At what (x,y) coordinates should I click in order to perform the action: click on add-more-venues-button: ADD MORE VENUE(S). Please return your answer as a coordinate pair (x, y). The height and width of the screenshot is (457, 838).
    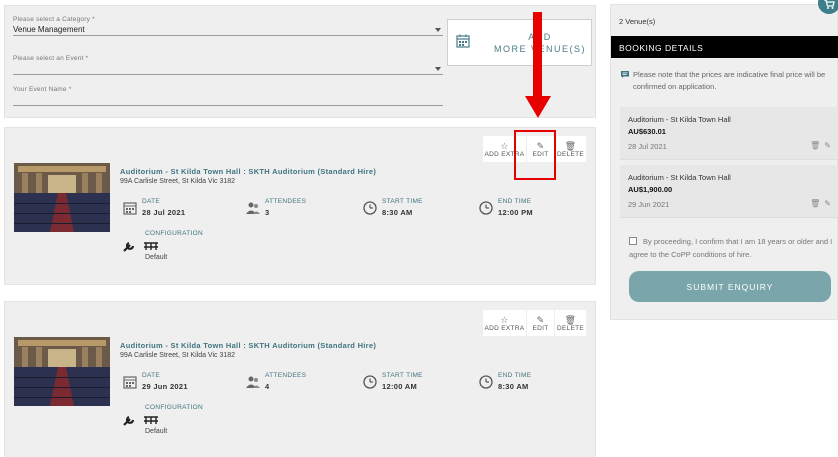
    Looking at the image, I should click on (519, 42).